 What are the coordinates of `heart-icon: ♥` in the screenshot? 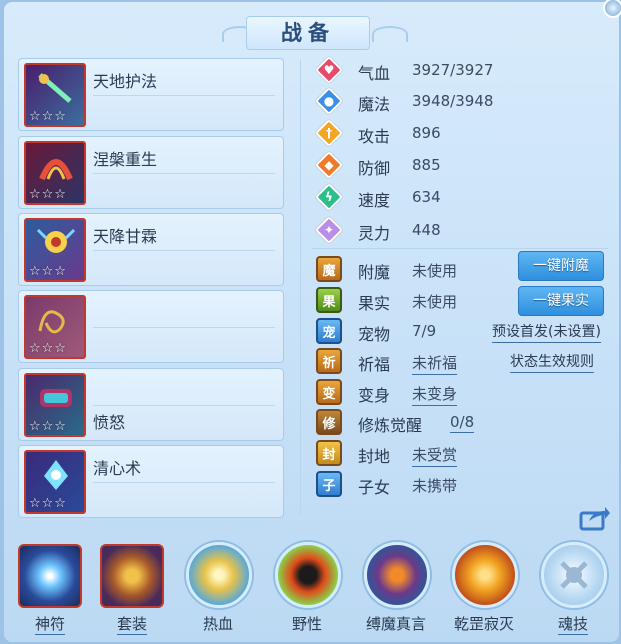 It's located at (329, 70).